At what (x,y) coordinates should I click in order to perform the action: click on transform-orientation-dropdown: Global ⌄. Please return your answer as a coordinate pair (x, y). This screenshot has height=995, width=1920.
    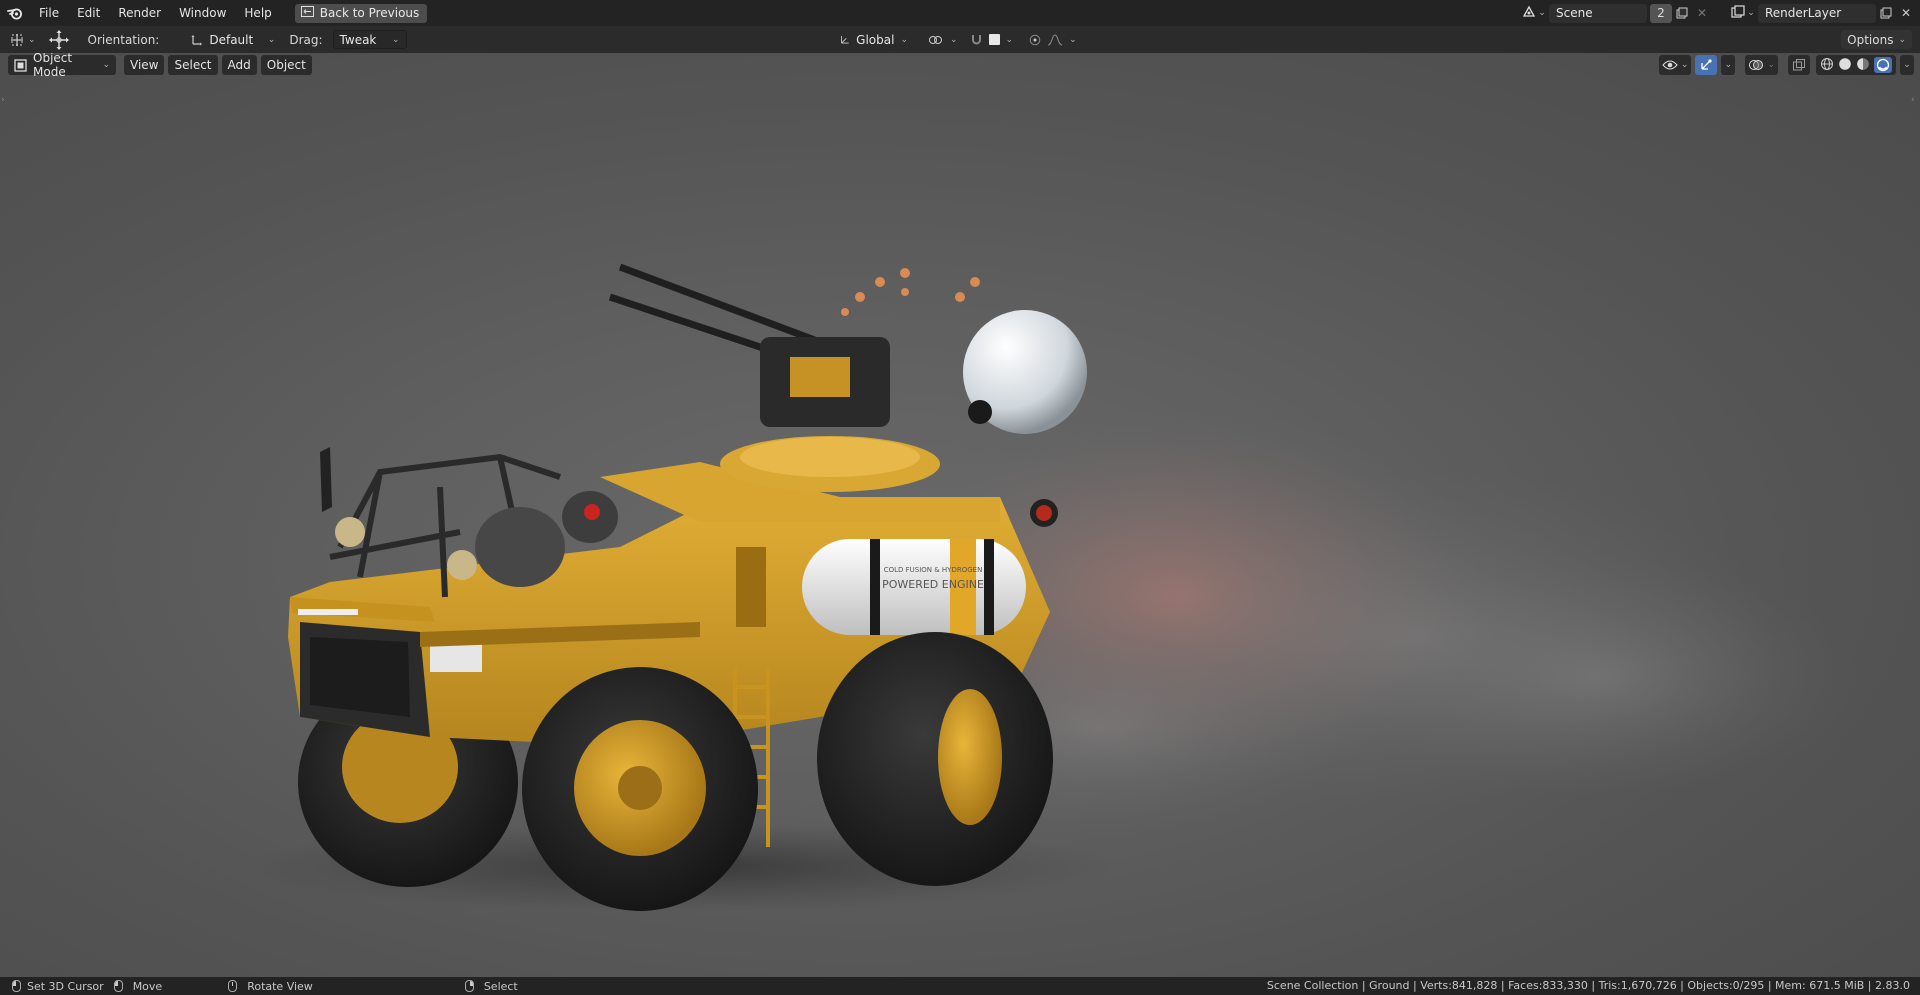
    Looking at the image, I should click on (874, 39).